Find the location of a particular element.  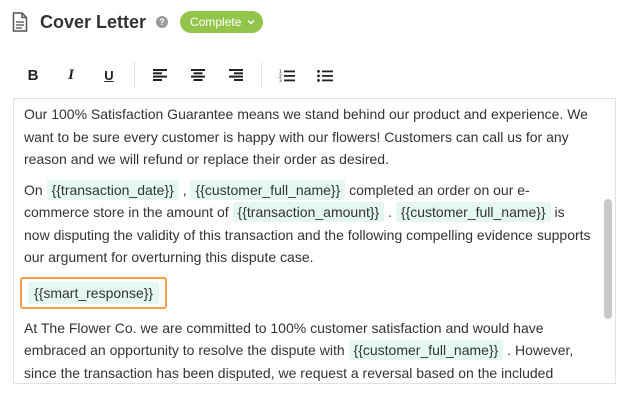

bullet-list-icon is located at coordinates (325, 75).